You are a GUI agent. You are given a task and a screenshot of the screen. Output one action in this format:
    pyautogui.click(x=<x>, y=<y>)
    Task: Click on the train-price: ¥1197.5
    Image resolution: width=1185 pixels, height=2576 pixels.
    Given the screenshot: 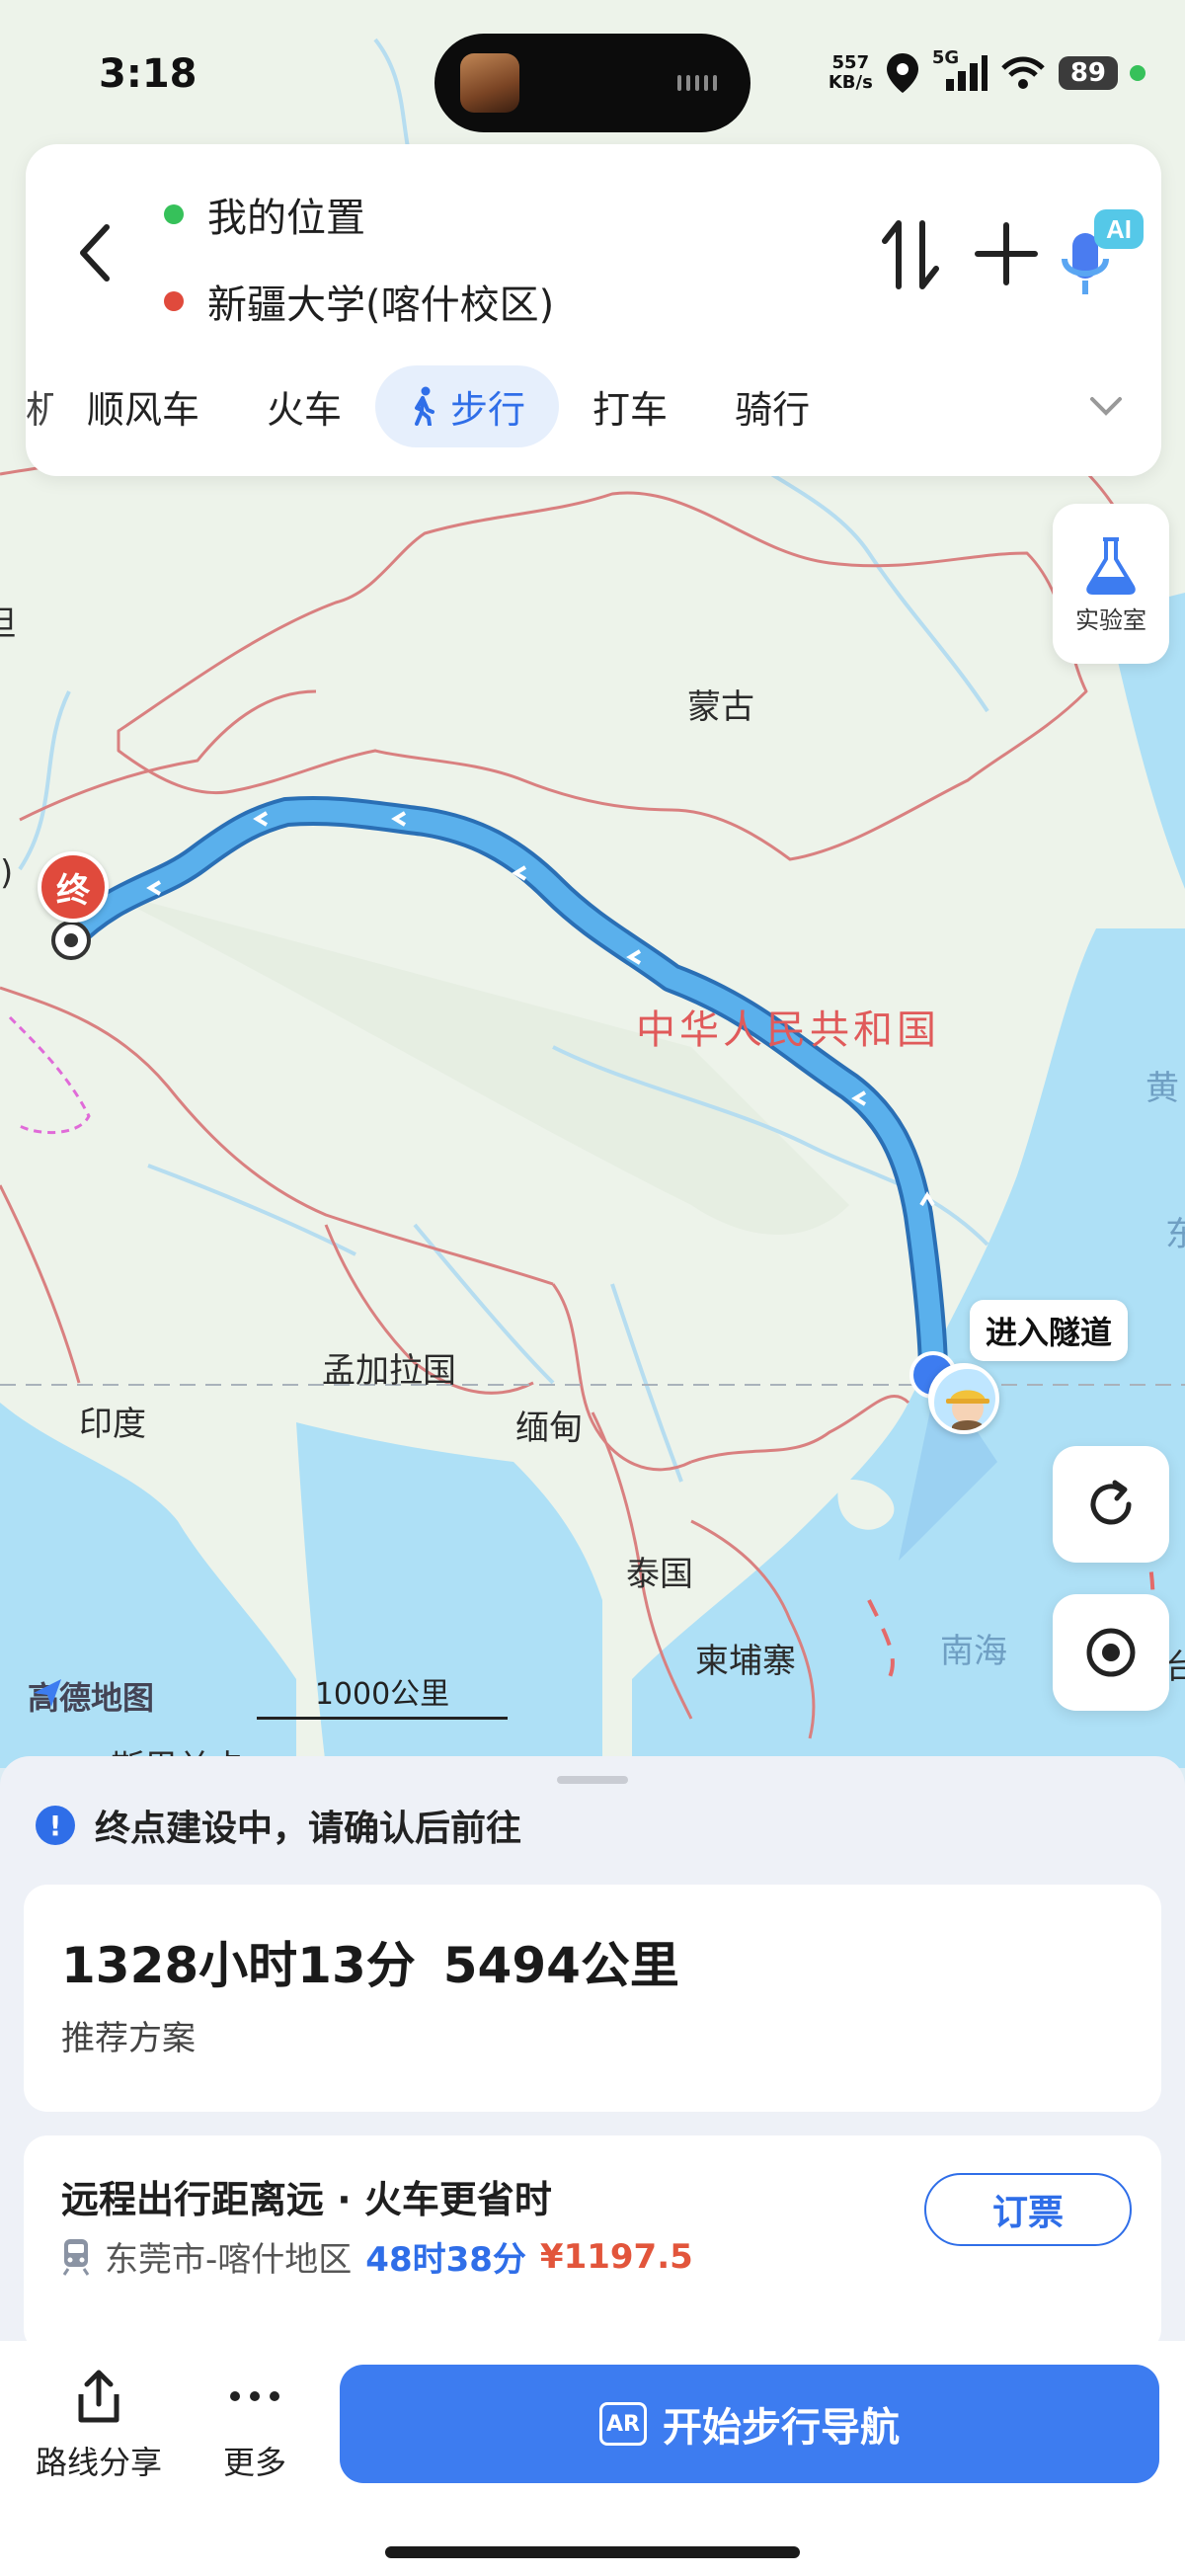 What is the action you would take?
    pyautogui.click(x=616, y=2256)
    